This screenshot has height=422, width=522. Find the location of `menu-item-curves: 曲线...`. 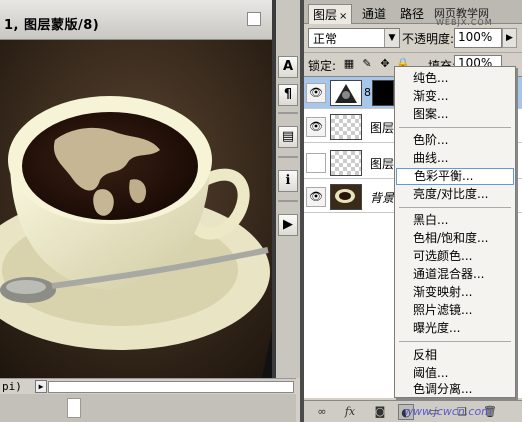

menu-item-curves: 曲线... is located at coordinates (455, 158).